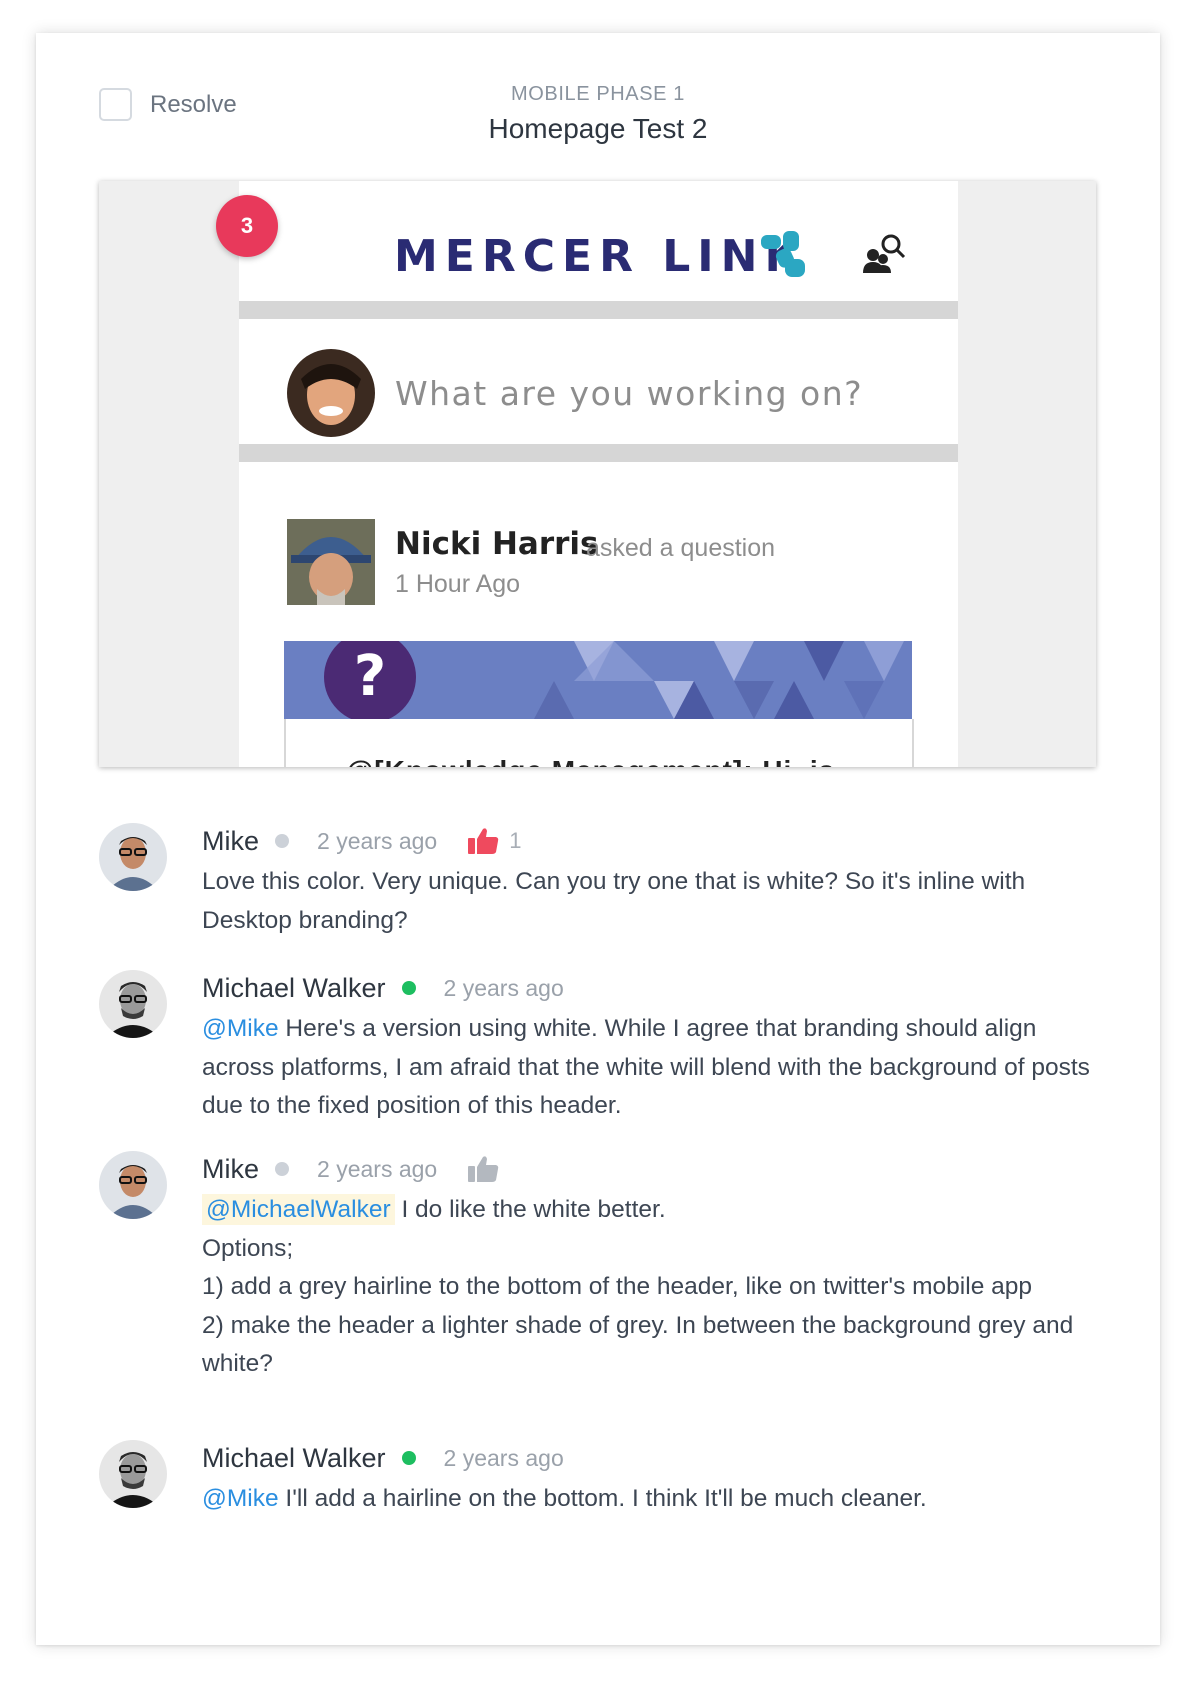 The height and width of the screenshot is (1683, 1197). I want to click on comment-text-content: I do like the white better., so click(533, 1209).